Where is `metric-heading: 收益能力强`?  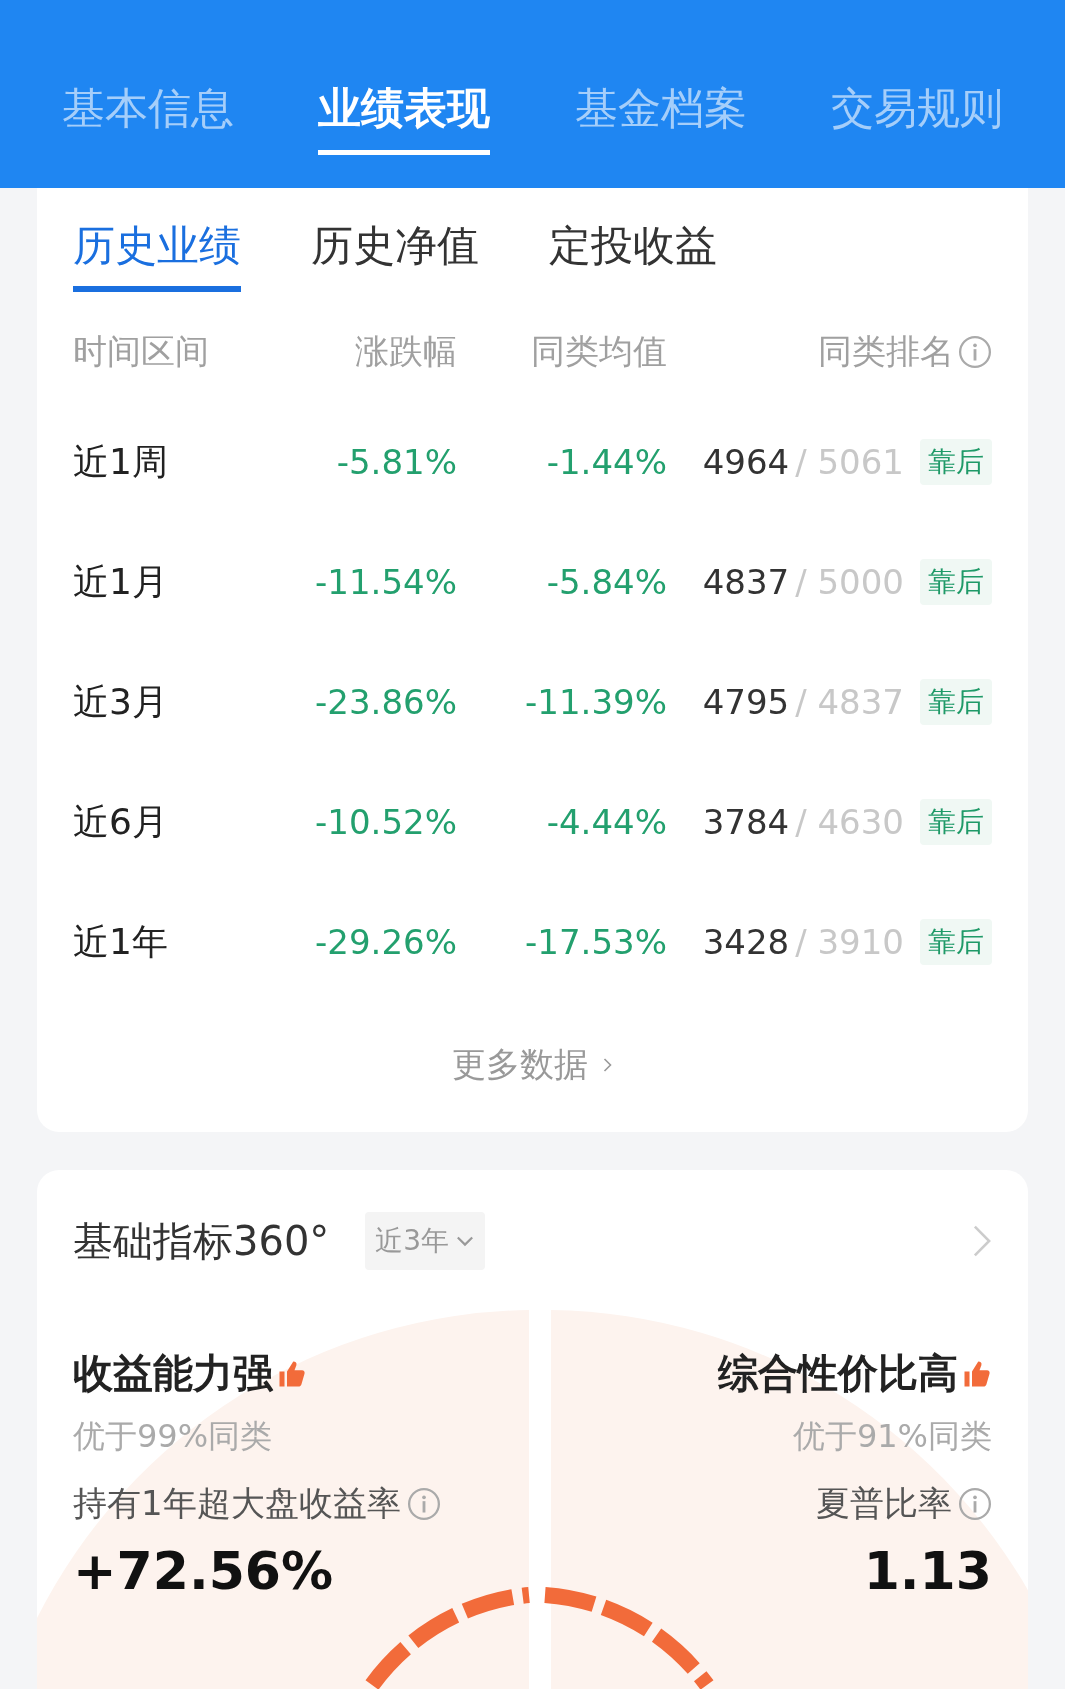 metric-heading: 收益能力强 is located at coordinates (173, 1373).